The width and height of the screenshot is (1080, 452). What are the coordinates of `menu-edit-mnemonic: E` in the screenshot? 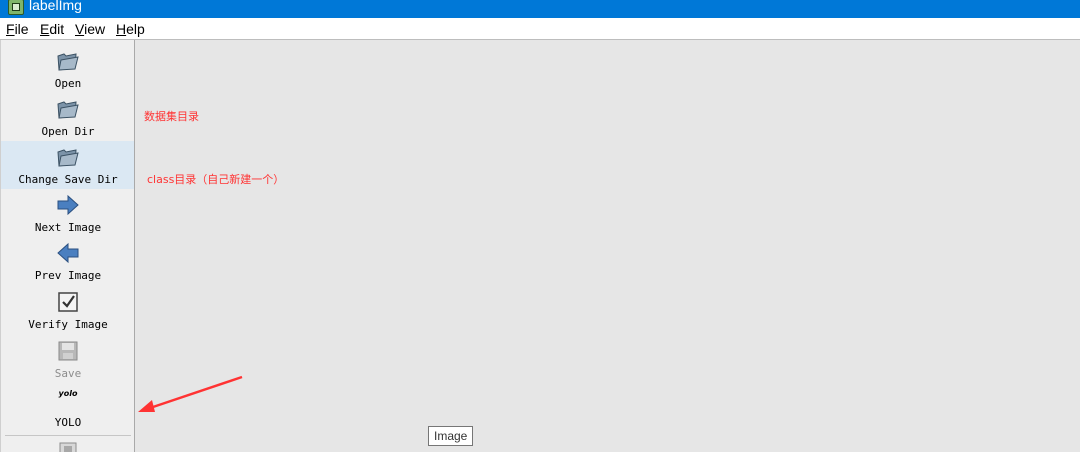 It's located at (45, 29).